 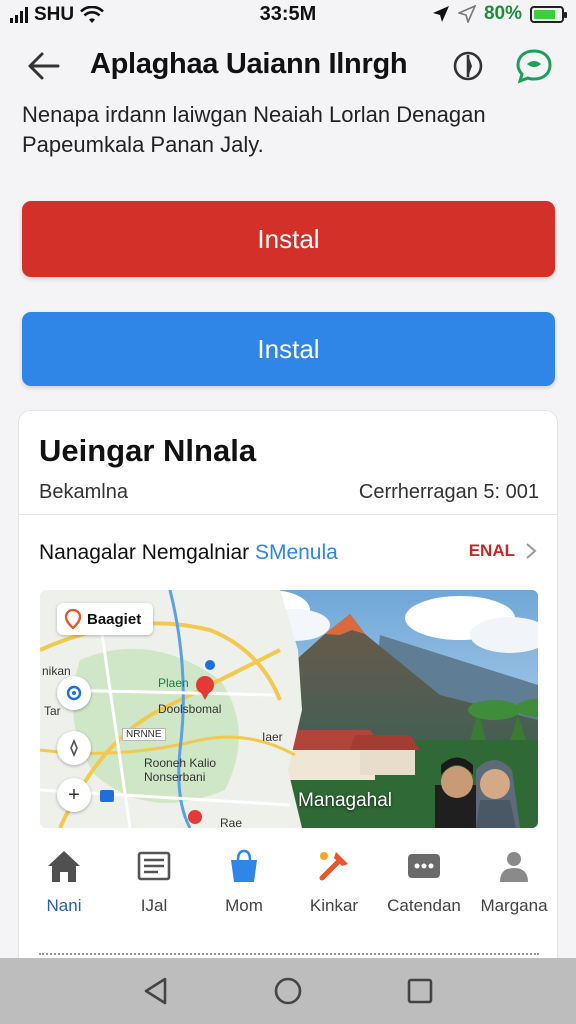 I want to click on map-label: NRNNE, so click(x=144, y=734).